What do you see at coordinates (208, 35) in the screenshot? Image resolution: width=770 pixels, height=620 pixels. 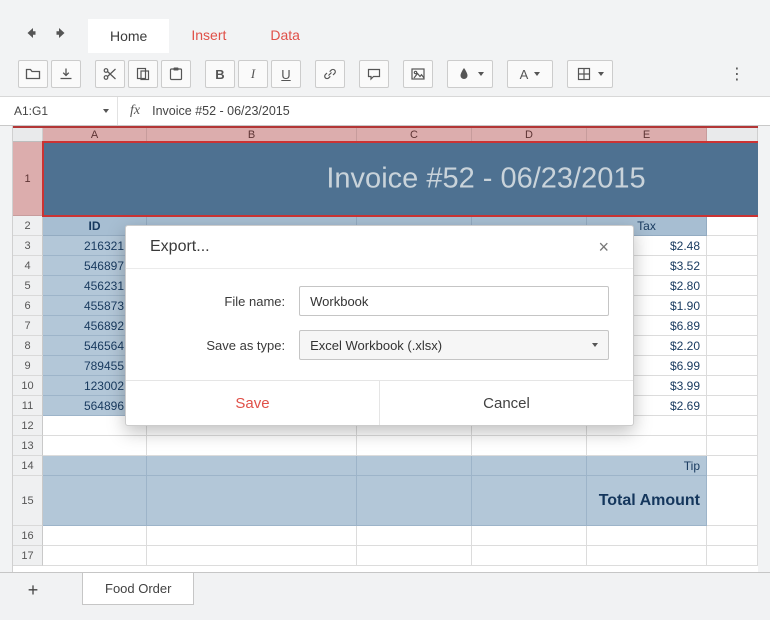 I see `tab-insert: Insert` at bounding box center [208, 35].